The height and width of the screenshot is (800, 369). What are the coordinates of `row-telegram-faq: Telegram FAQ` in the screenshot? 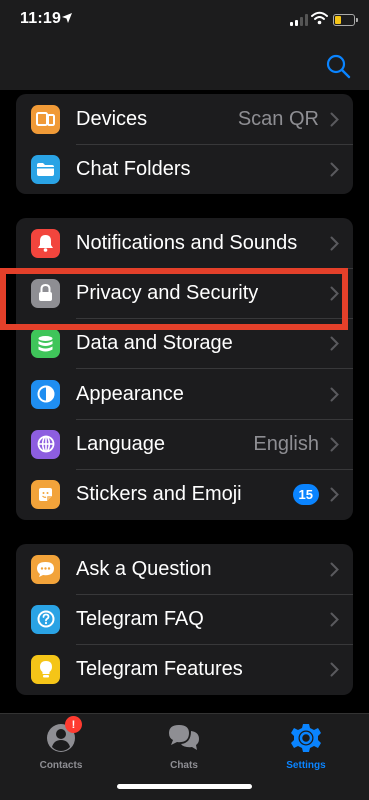 It's located at (184, 619).